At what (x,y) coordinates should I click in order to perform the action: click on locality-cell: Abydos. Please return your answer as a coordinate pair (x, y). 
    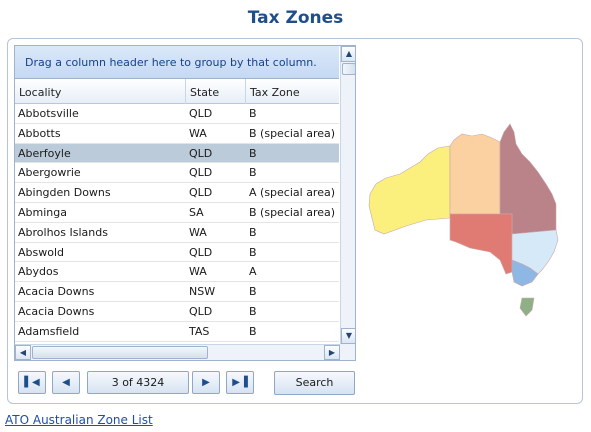
    Looking at the image, I should click on (38, 272).